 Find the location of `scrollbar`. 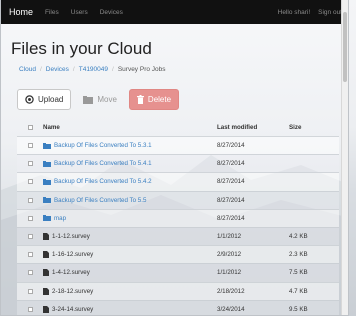

scrollbar is located at coordinates (344, 157).